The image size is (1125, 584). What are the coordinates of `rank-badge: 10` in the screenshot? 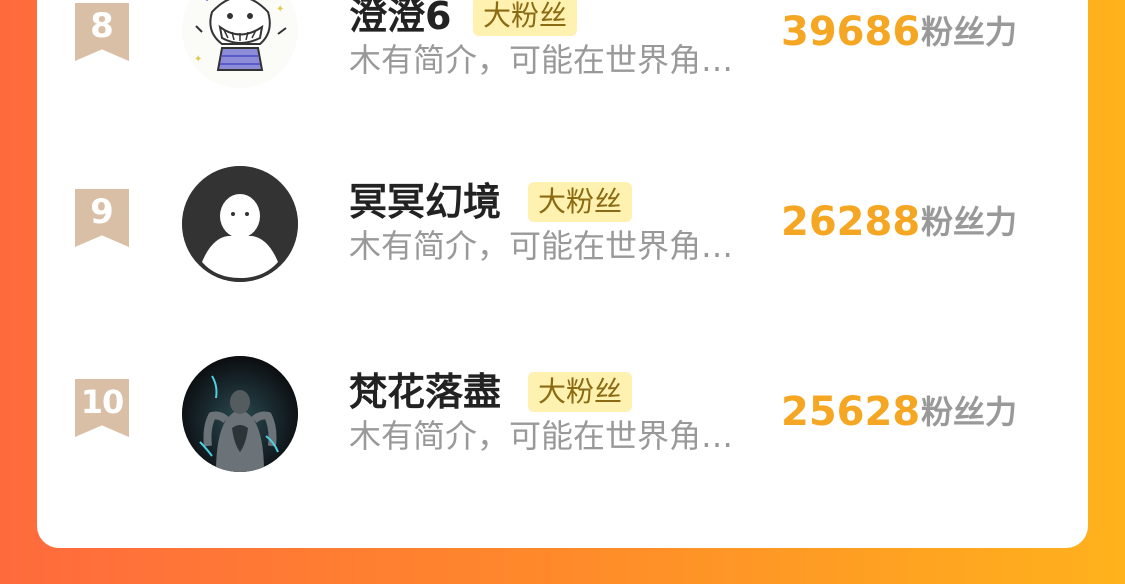 It's located at (102, 408).